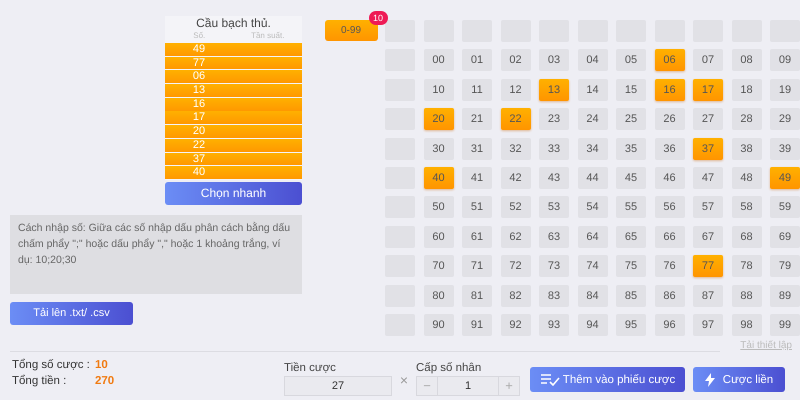 The image size is (800, 400). I want to click on number-cell: 85, so click(631, 295).